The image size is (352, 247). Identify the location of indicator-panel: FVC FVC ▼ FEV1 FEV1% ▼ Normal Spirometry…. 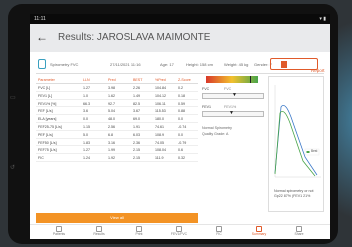
(233, 144).